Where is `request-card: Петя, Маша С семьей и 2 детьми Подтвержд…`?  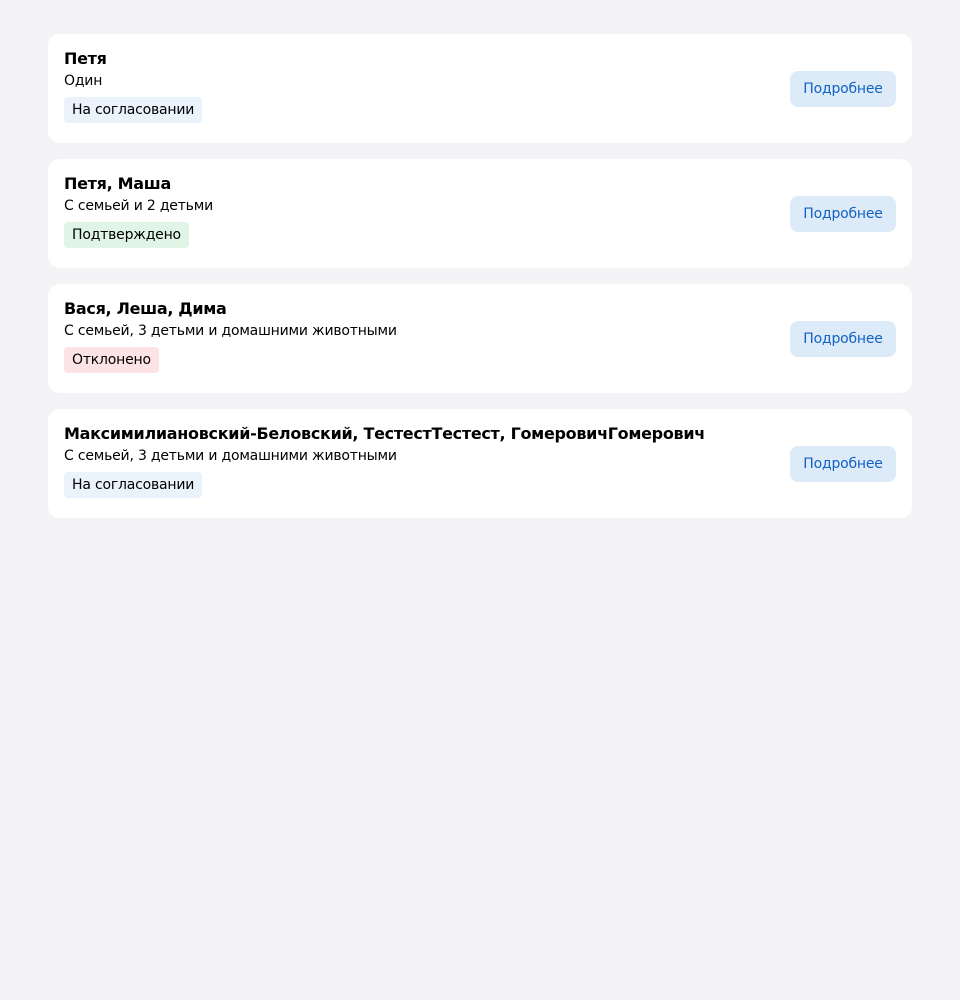 request-card: Петя, Маша С семьей и 2 детьми Подтвержд… is located at coordinates (480, 213).